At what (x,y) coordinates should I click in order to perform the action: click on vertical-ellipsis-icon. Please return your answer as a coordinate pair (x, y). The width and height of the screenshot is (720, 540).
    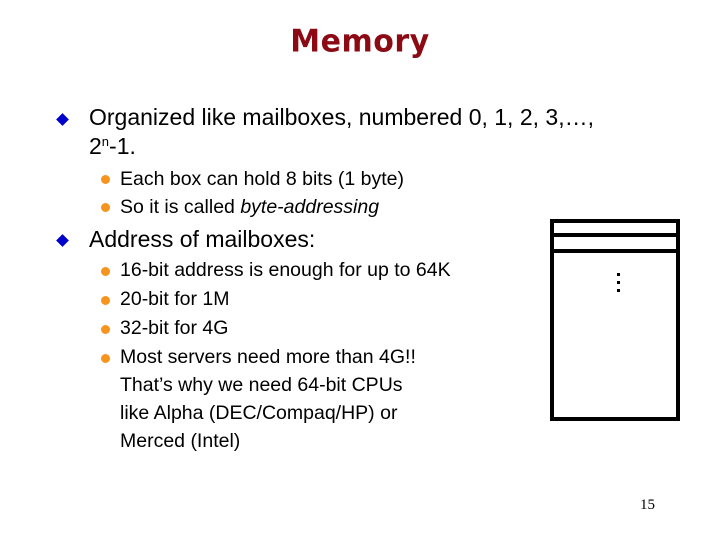
    Looking at the image, I should click on (618, 285).